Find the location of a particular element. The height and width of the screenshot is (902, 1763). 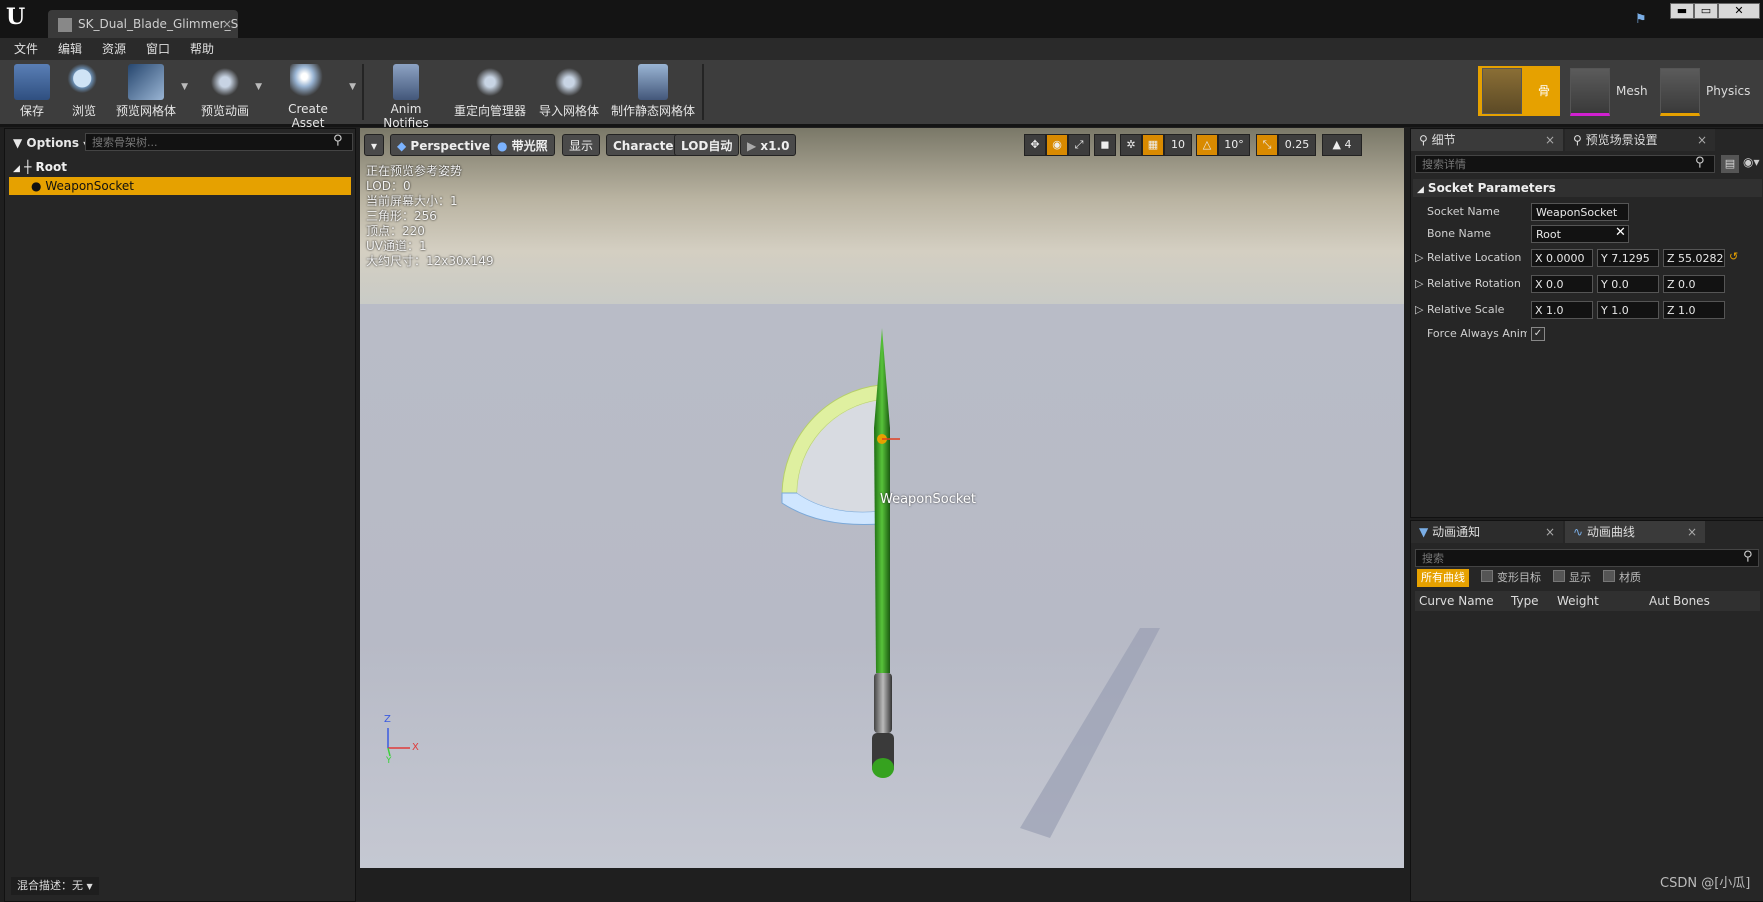

col-bones: Bones is located at coordinates (1691, 601).